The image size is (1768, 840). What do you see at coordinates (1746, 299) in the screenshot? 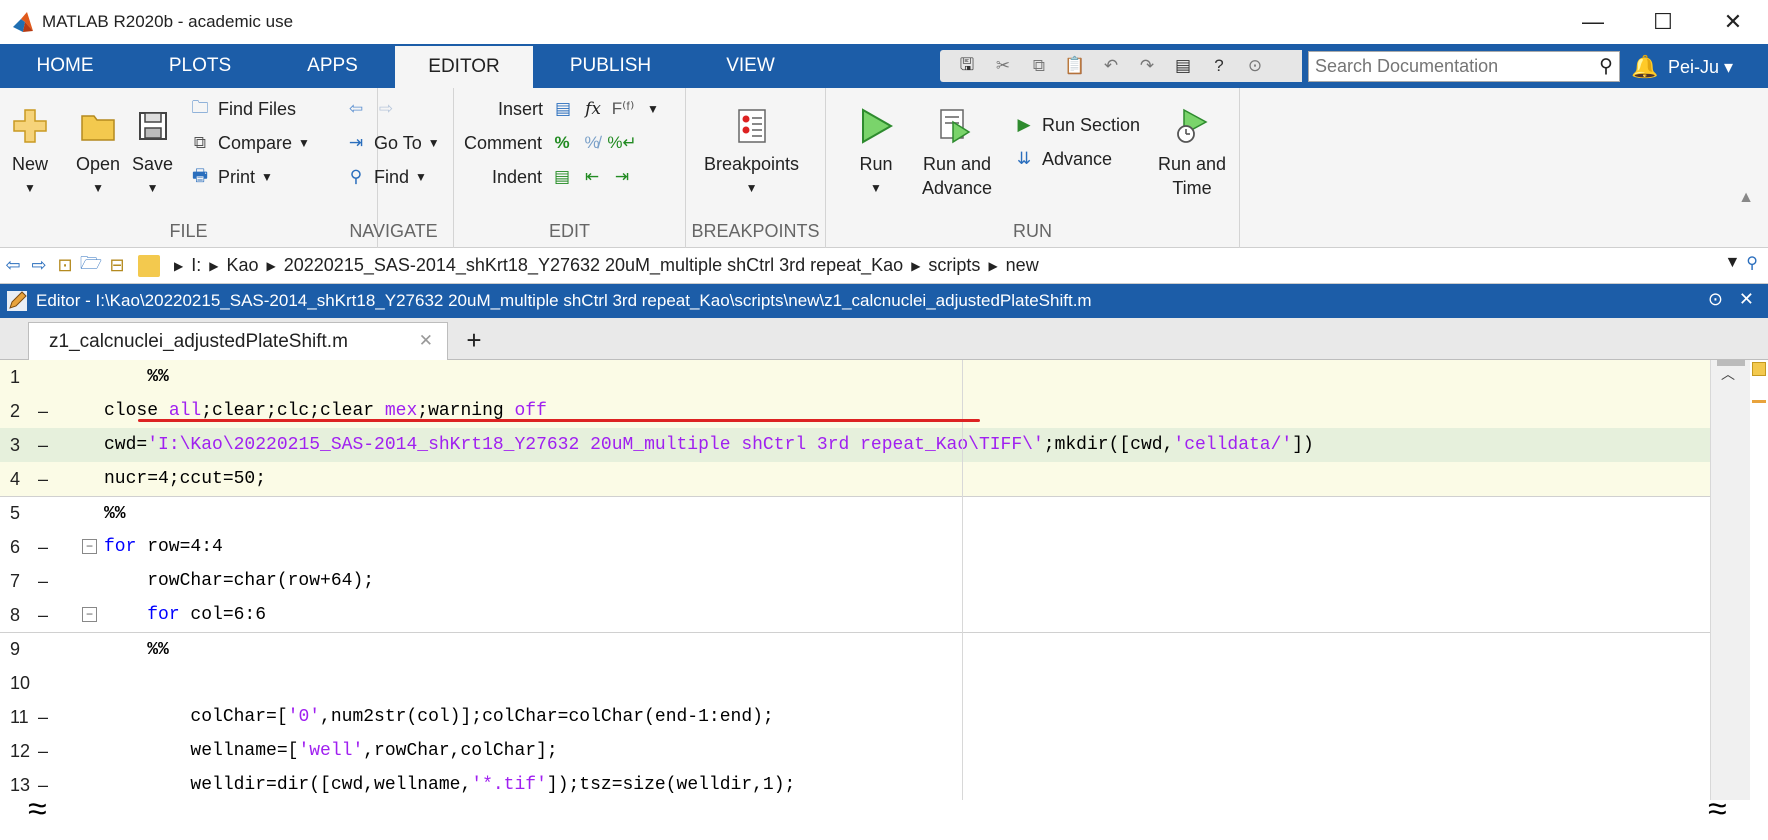
I see `close-editor-icon: ✕` at bounding box center [1746, 299].